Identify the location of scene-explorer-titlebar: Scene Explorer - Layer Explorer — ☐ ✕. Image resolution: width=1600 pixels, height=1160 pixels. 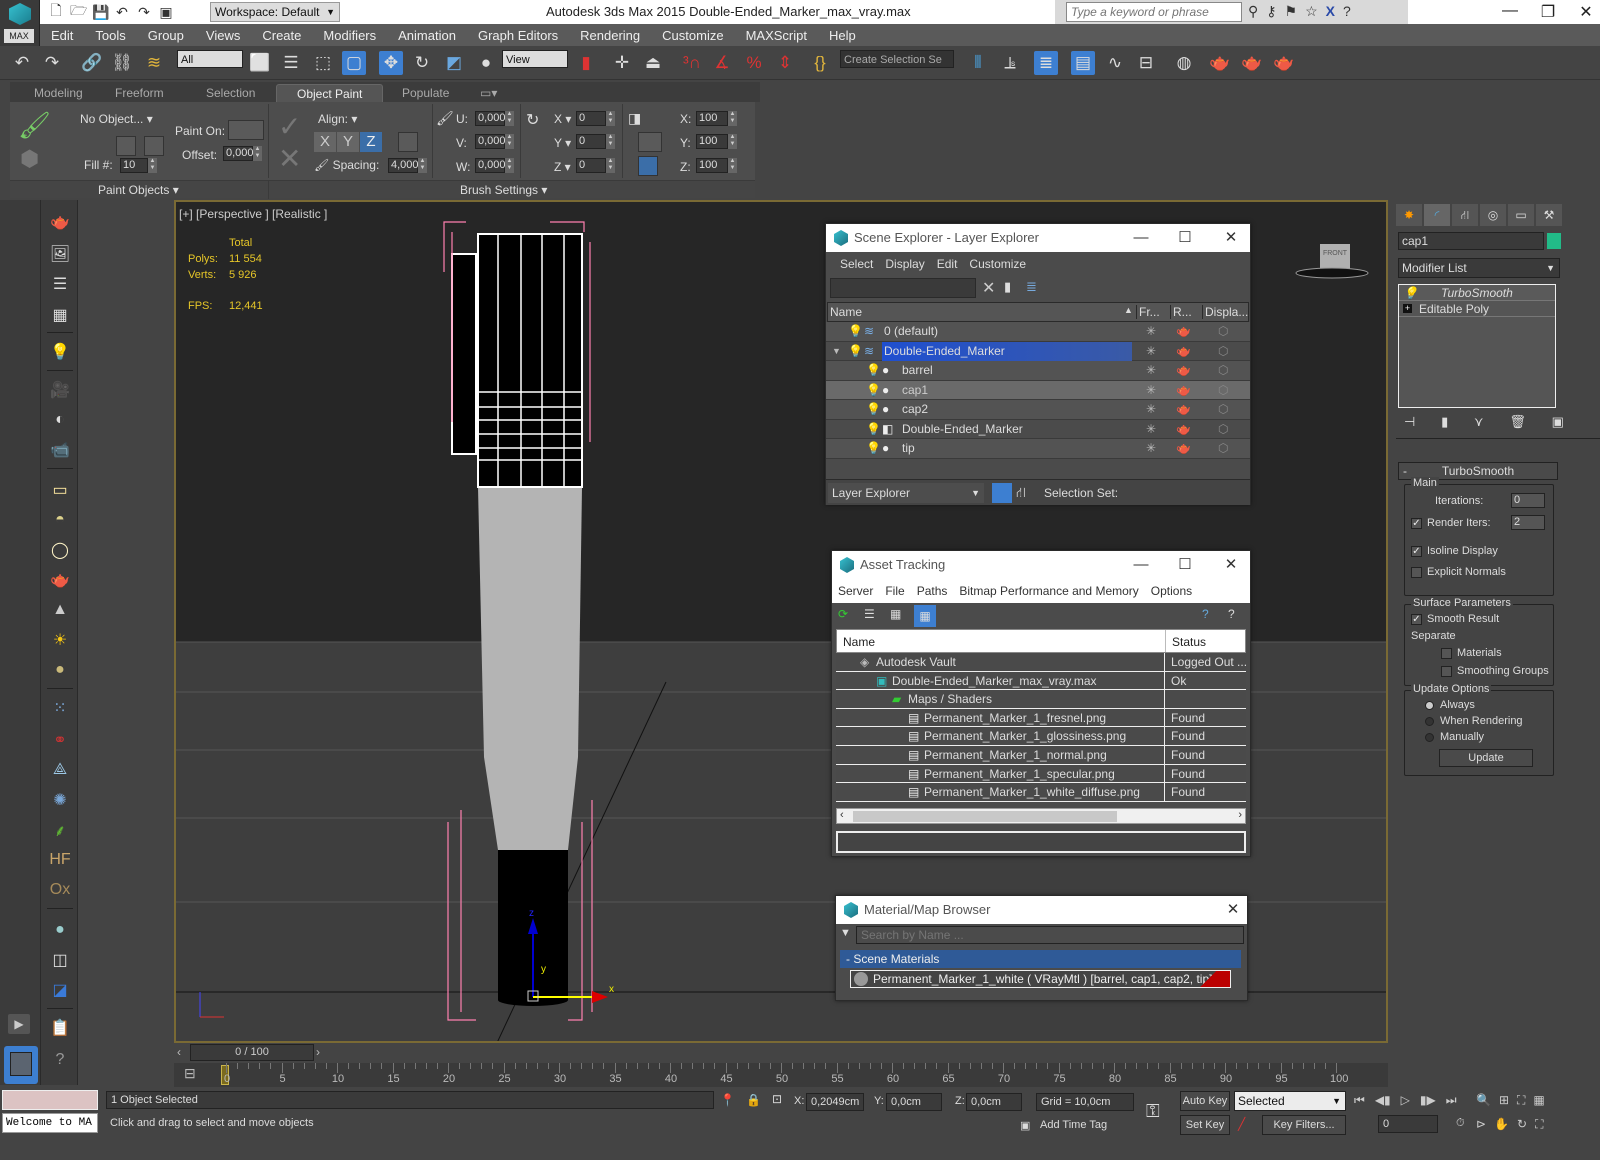
(1038, 238).